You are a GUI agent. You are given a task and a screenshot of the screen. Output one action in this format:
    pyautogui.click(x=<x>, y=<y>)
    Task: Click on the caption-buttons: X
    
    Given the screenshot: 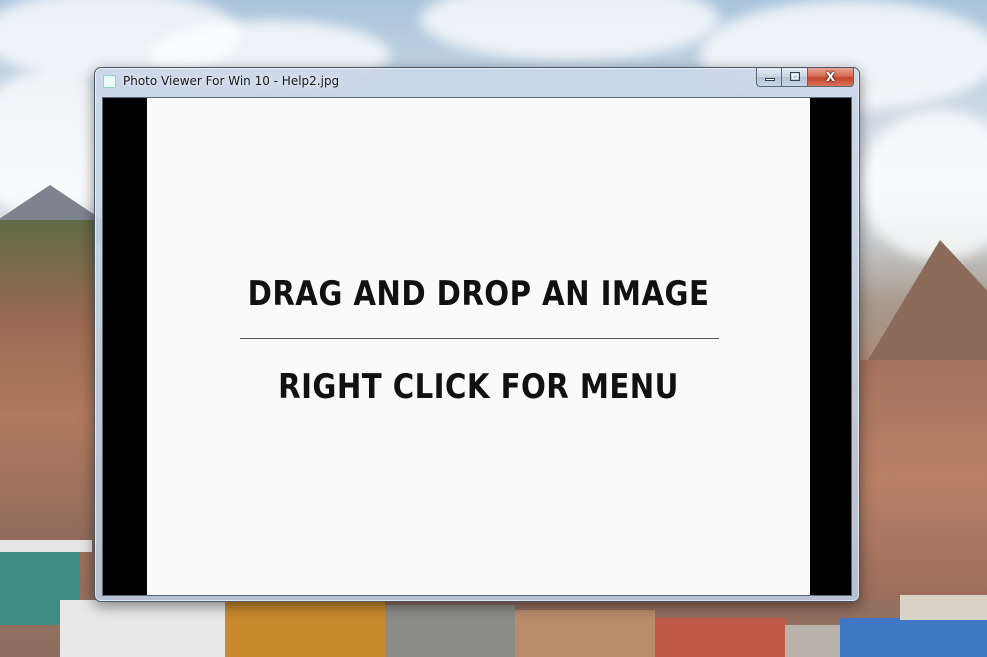 What is the action you would take?
    pyautogui.click(x=805, y=78)
    